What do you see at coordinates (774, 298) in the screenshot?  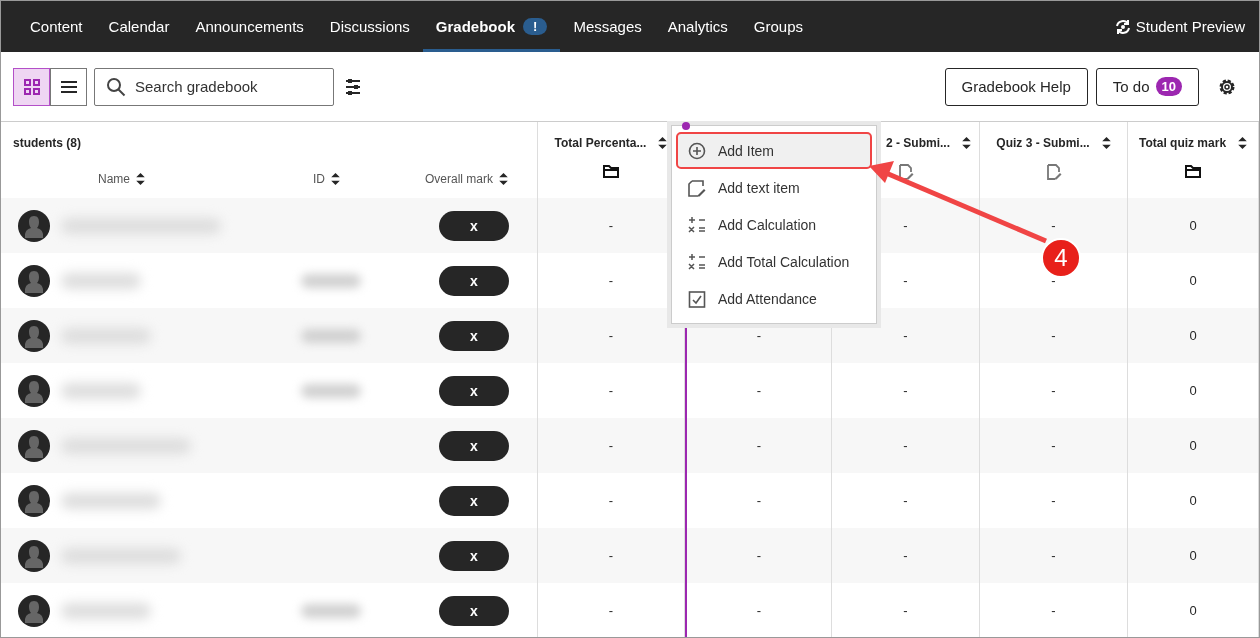 I see `menu-item: Add Attendance` at bounding box center [774, 298].